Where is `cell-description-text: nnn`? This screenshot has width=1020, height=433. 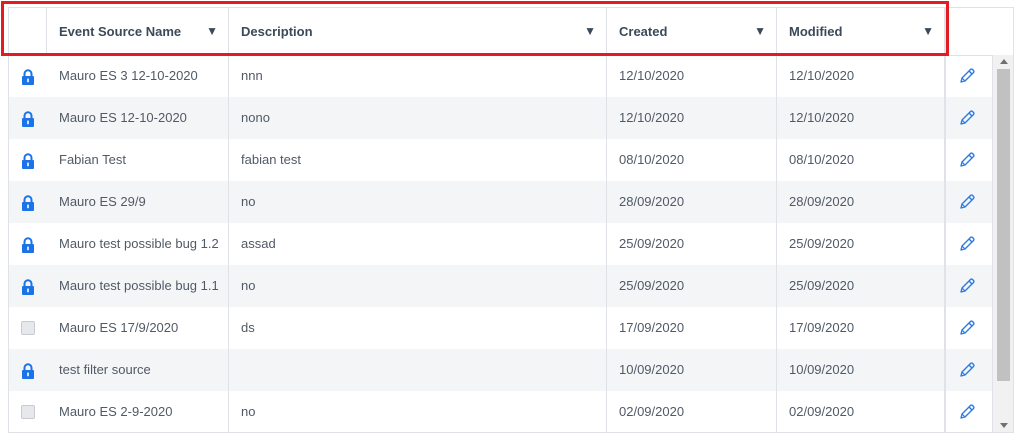
cell-description-text: nnn is located at coordinates (252, 75).